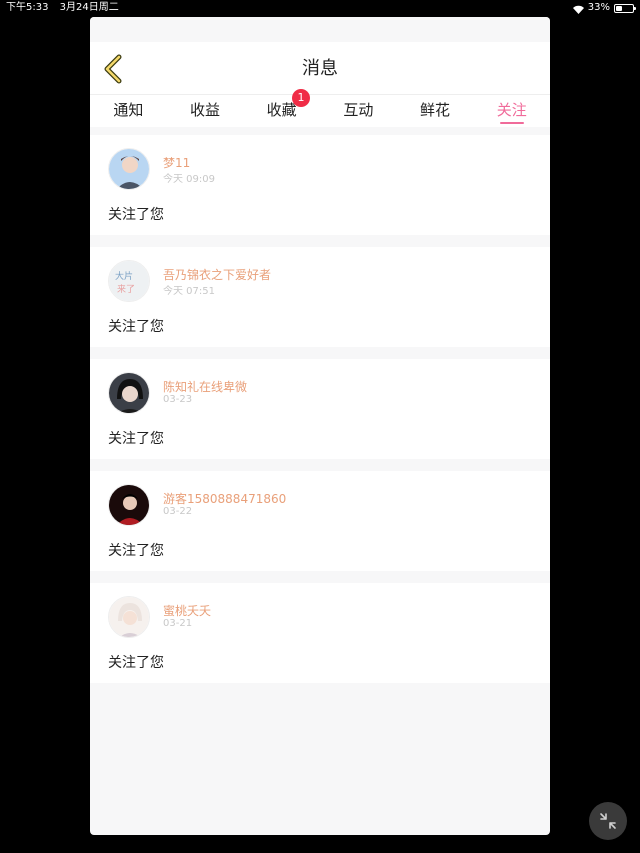  I want to click on tab-label: 通知, so click(128, 110).